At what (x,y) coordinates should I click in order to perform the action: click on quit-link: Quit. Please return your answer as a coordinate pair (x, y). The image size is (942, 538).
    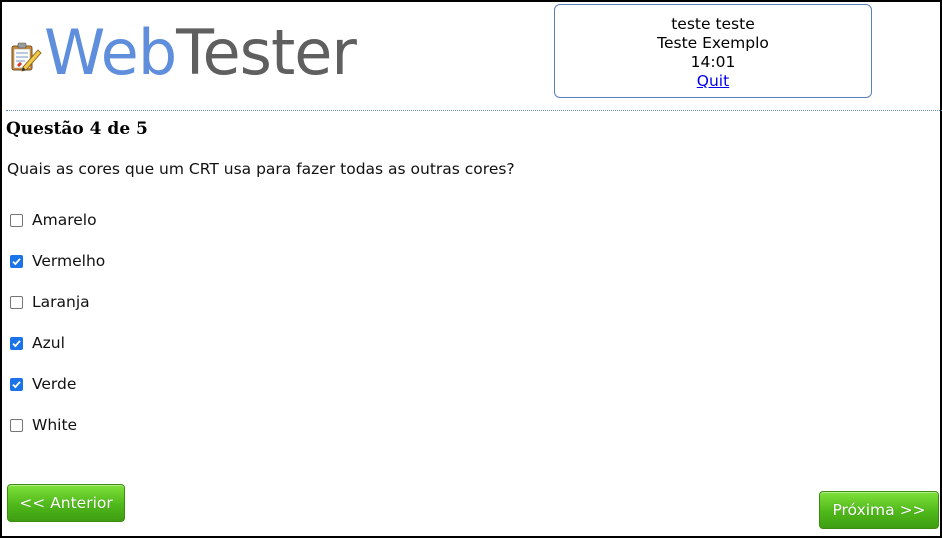
    Looking at the image, I should click on (713, 81).